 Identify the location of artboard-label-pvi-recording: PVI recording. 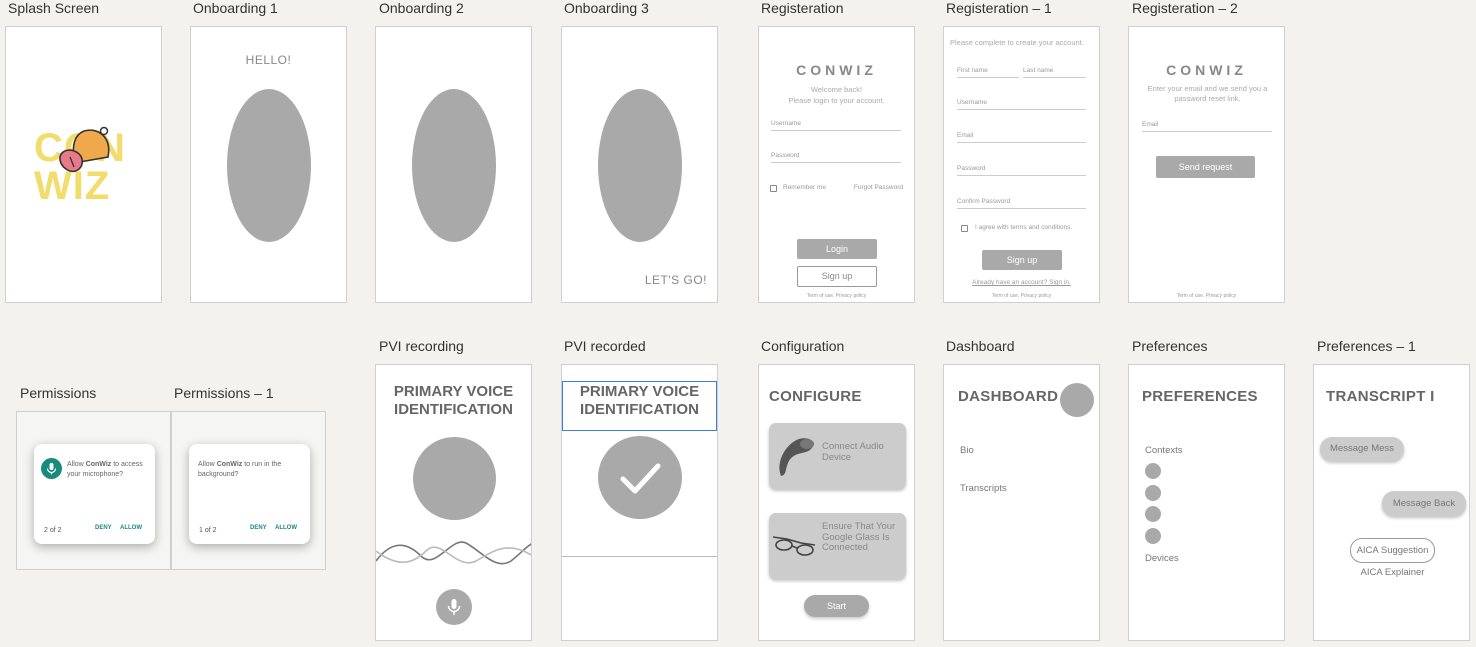
(421, 346).